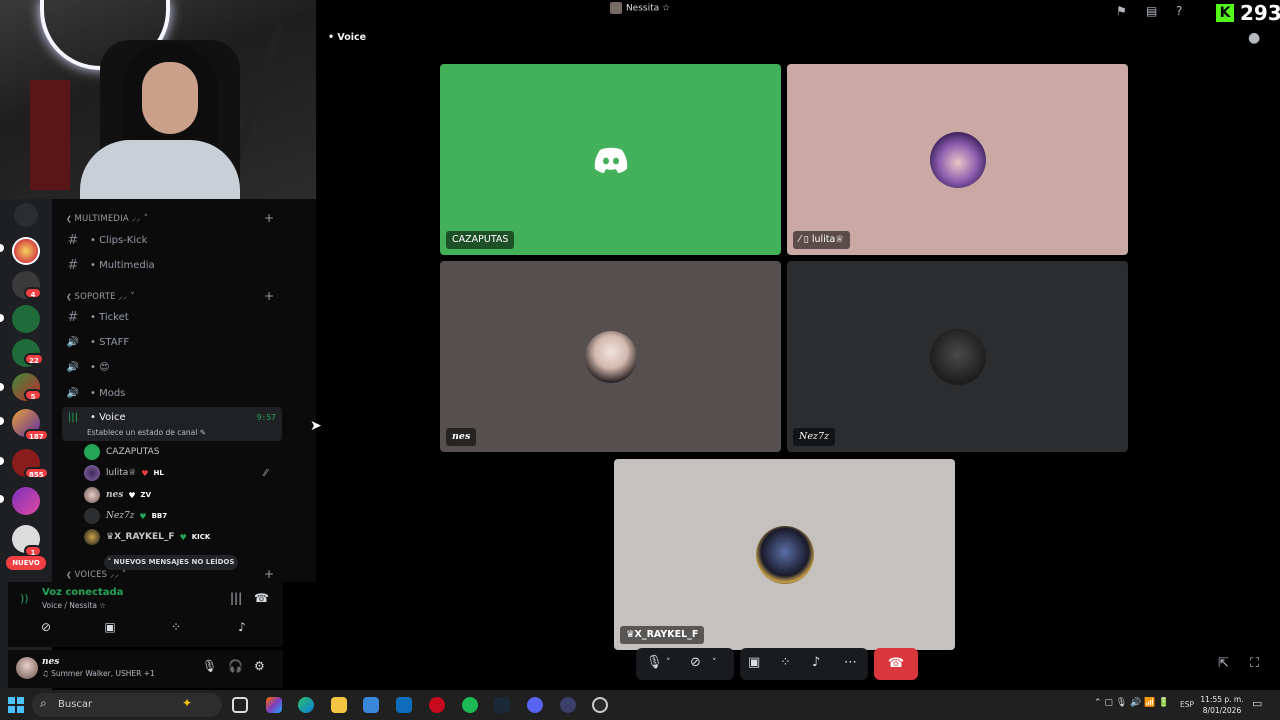  Describe the element at coordinates (259, 666) in the screenshot. I see `gear-icon: ⚙` at that location.